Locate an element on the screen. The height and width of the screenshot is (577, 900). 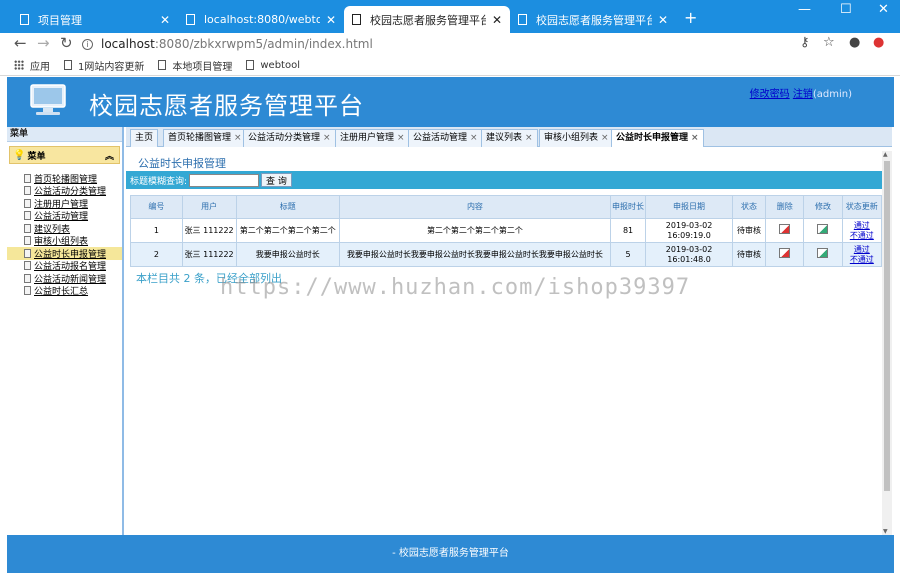
table-header-row: 编号 用户 标题 内容 申报时长 申报日期 状态 删除 修改 状态更新 is located at coordinates (506, 207).